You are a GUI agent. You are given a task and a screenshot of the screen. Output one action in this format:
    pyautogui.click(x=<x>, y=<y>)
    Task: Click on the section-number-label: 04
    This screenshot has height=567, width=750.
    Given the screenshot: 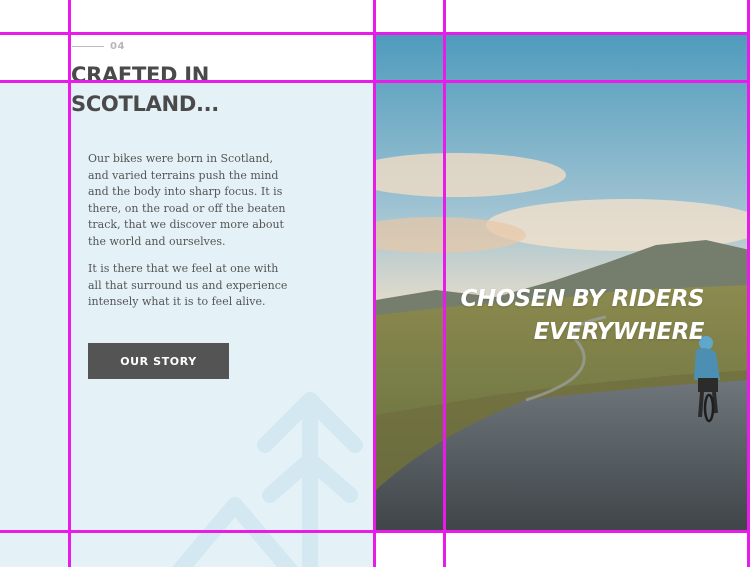 What is the action you would take?
    pyautogui.click(x=117, y=46)
    